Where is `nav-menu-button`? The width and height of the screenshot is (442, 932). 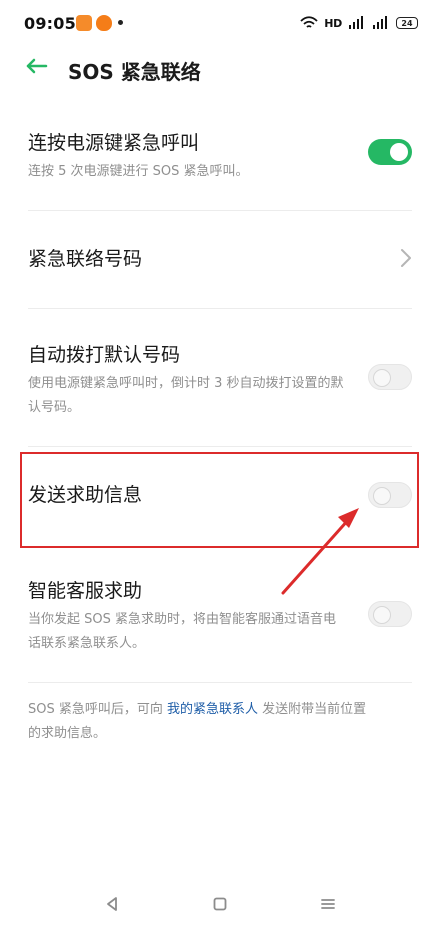 nav-menu-button is located at coordinates (328, 906).